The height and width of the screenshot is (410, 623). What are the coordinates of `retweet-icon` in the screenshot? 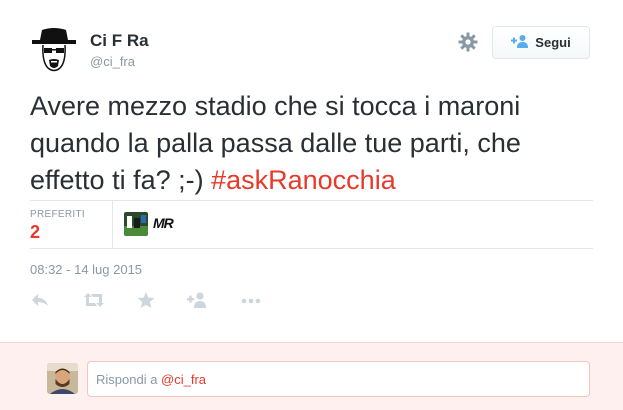 It's located at (94, 301).